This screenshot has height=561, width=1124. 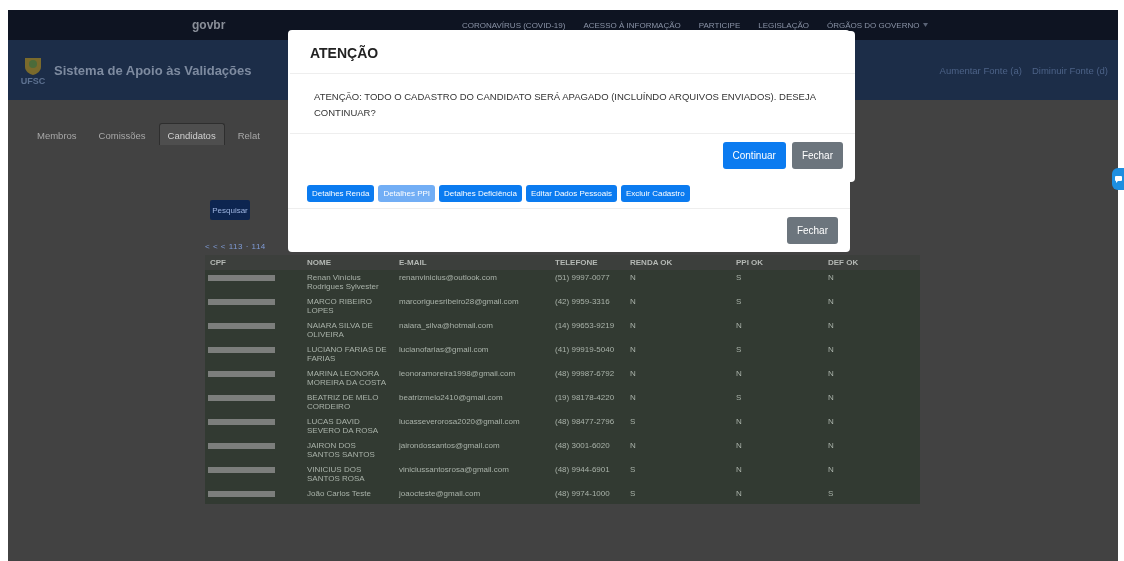 I want to click on detail-button: Detalhes Renda, so click(x=341, y=193).